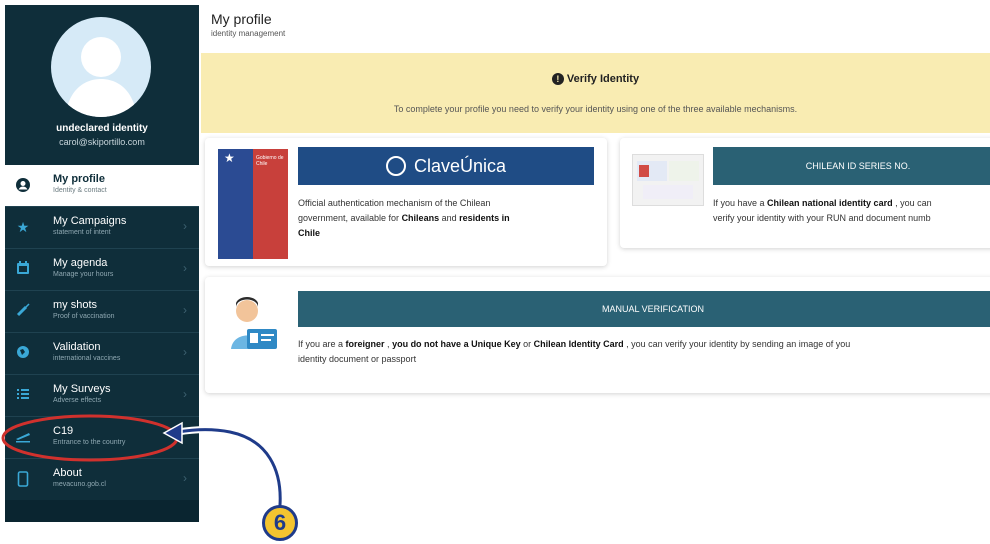  I want to click on manual-verification-button: MANUAL VERIFICATION, so click(644, 309).